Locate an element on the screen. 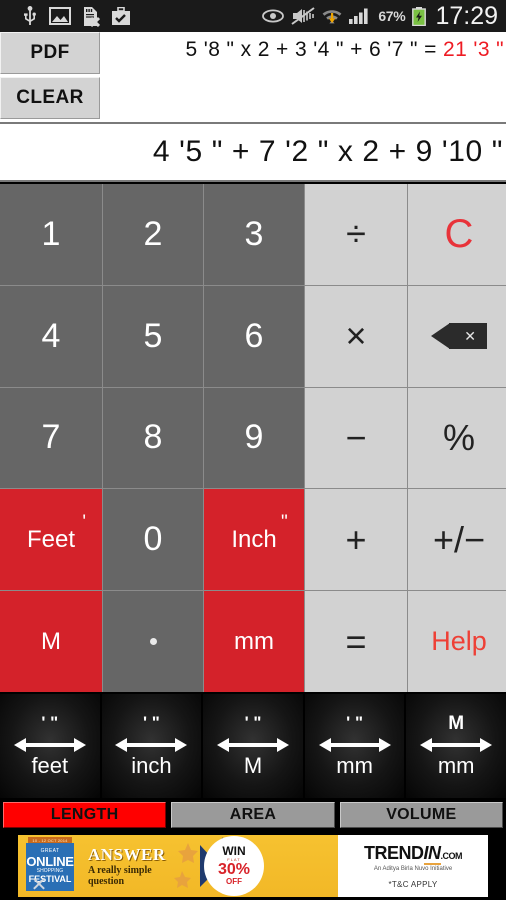 This screenshot has width=506, height=900. key-9: 9 is located at coordinates (254, 438).